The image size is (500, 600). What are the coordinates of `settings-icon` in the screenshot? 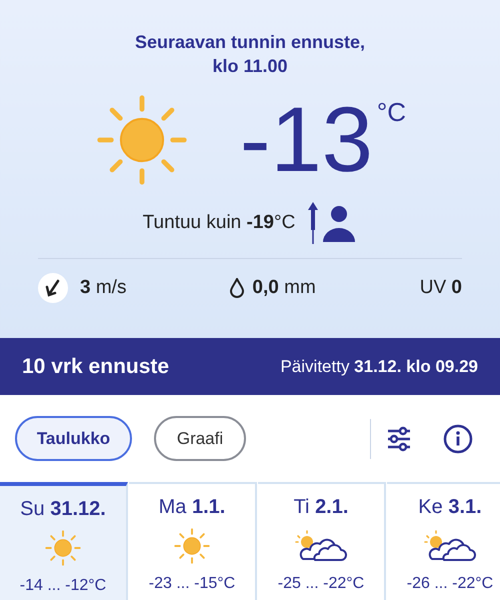 It's located at (399, 438).